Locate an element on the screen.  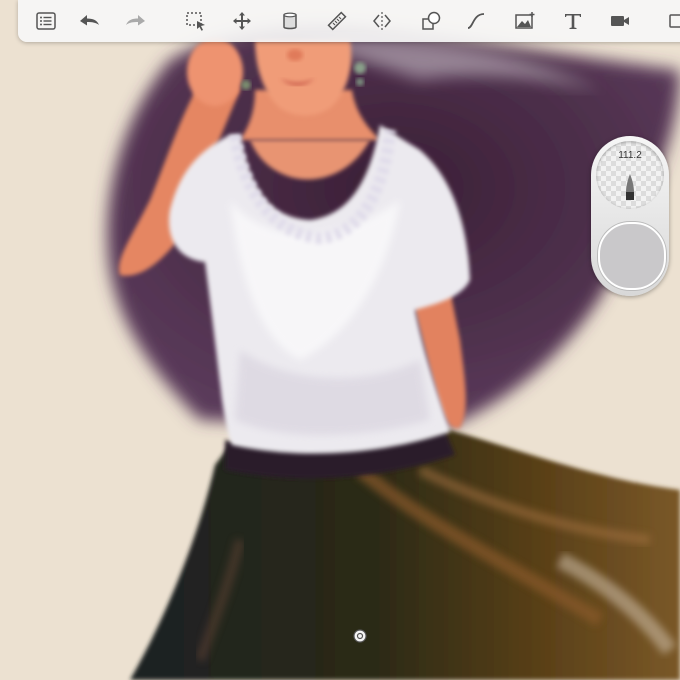
transform-button is located at coordinates (242, 21).